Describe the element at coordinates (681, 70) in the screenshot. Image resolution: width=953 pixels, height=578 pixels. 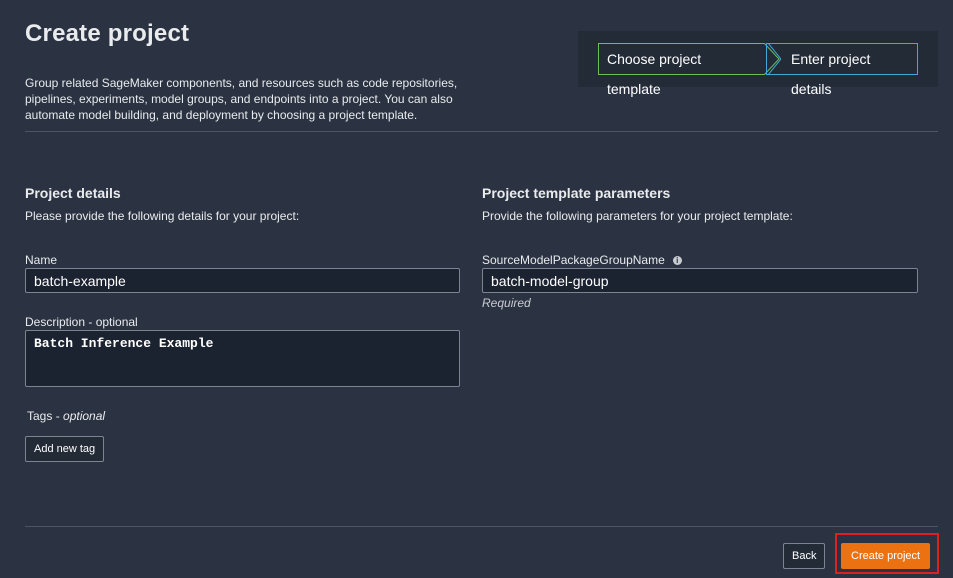
I see `wizard-step-choose-template: Choose project template` at that location.